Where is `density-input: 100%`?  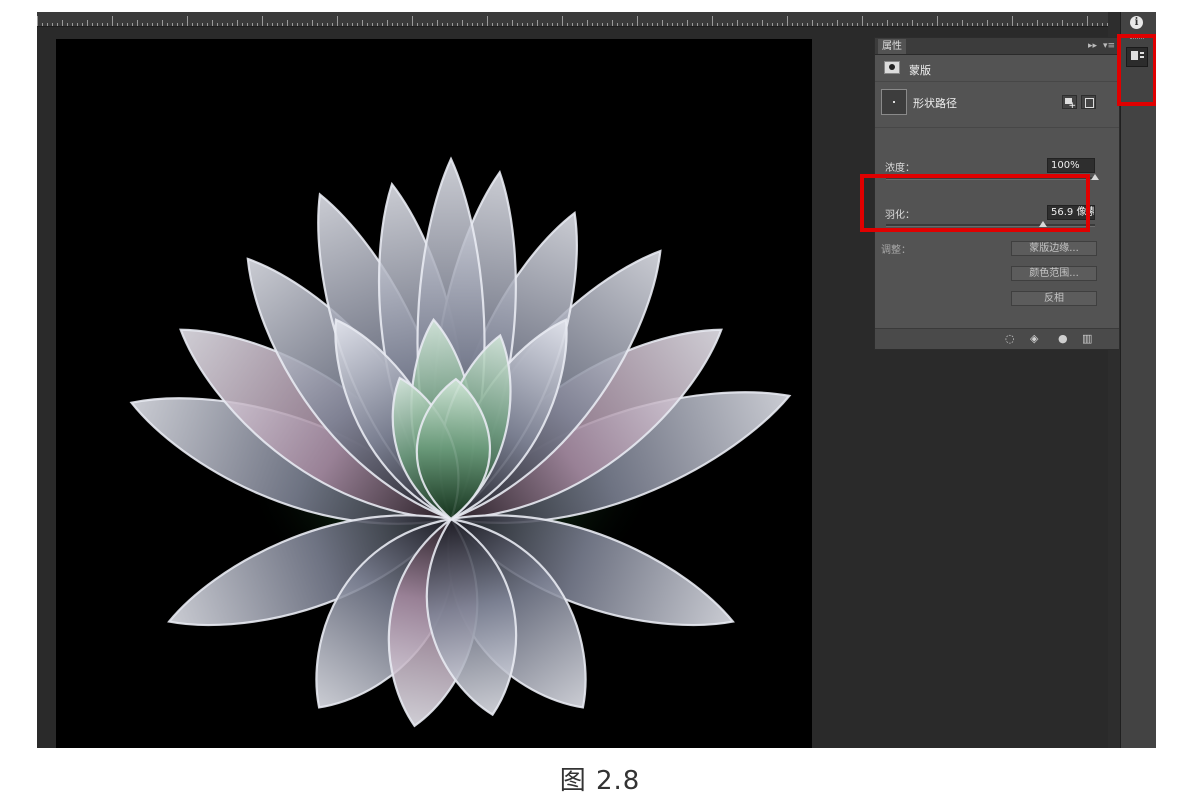 density-input: 100% is located at coordinates (1071, 165).